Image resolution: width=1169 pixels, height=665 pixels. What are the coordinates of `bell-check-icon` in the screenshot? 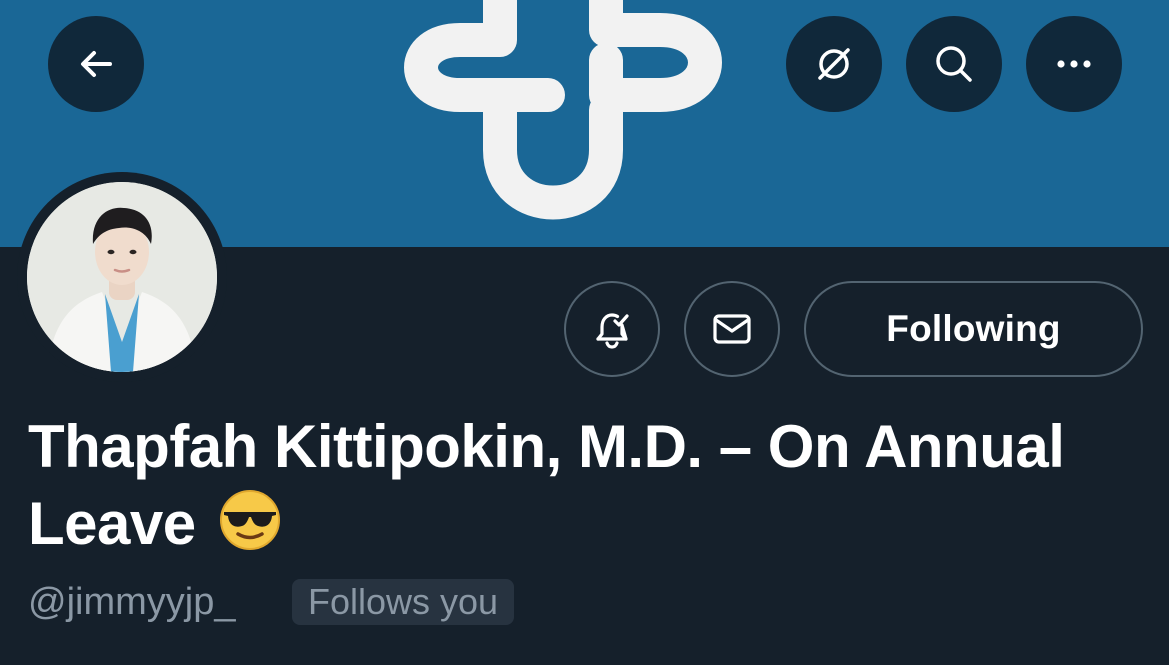 It's located at (612, 331).